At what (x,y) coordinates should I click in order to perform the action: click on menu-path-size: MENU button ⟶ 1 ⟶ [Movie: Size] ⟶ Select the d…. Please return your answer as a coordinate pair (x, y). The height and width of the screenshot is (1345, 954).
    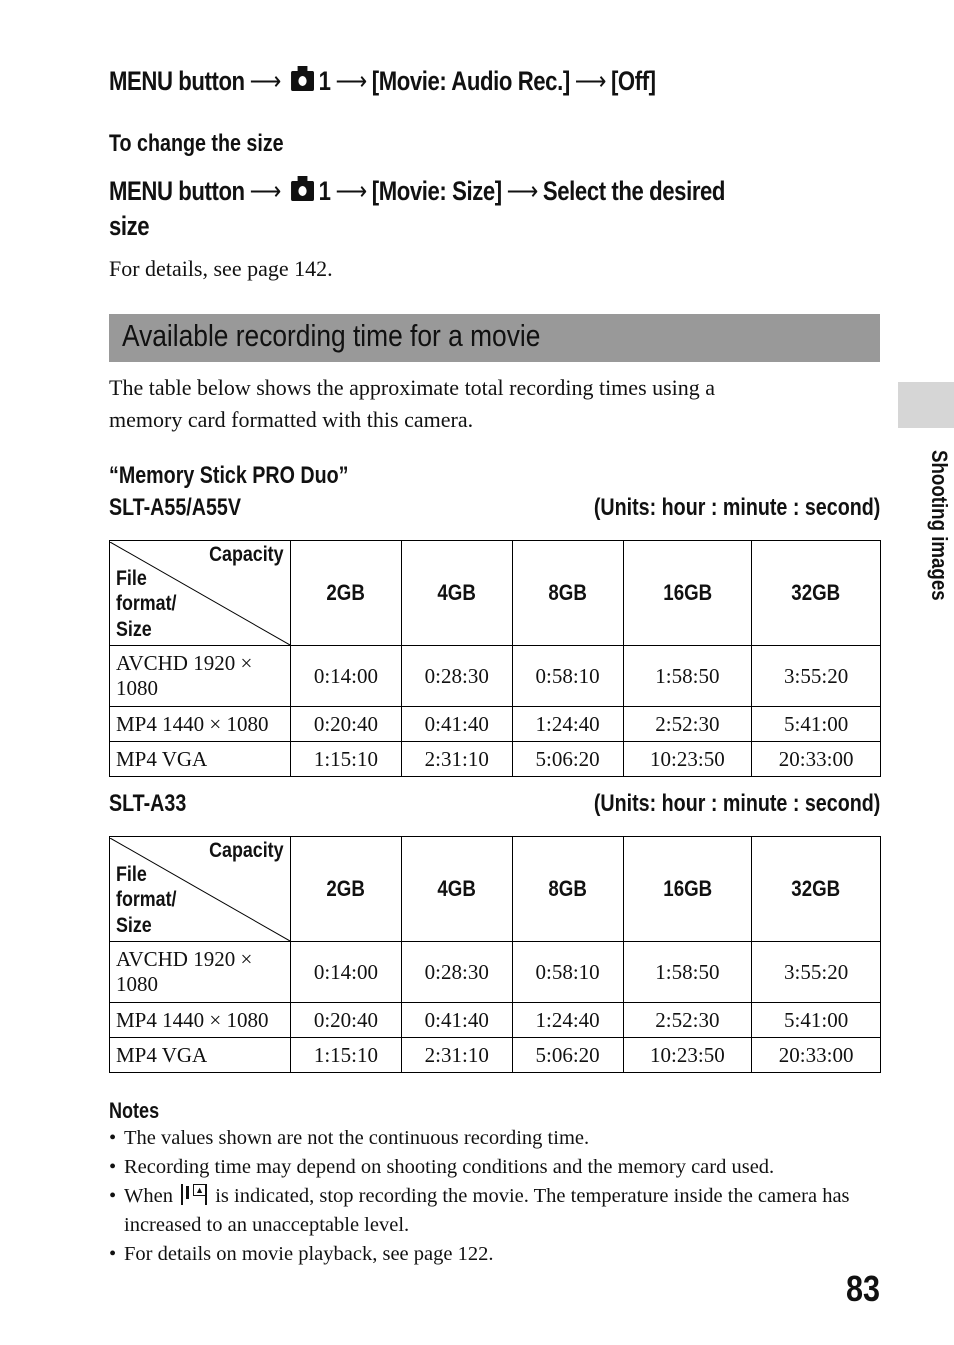
    Looking at the image, I should click on (417, 191).